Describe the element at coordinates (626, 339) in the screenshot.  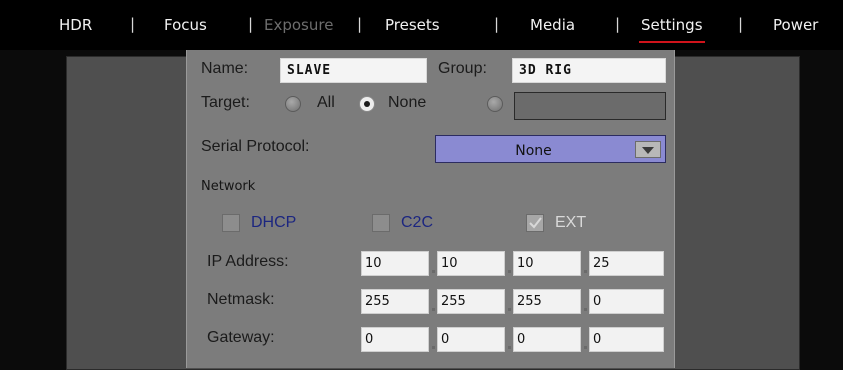
I see `gateway-octet-4: 0` at that location.